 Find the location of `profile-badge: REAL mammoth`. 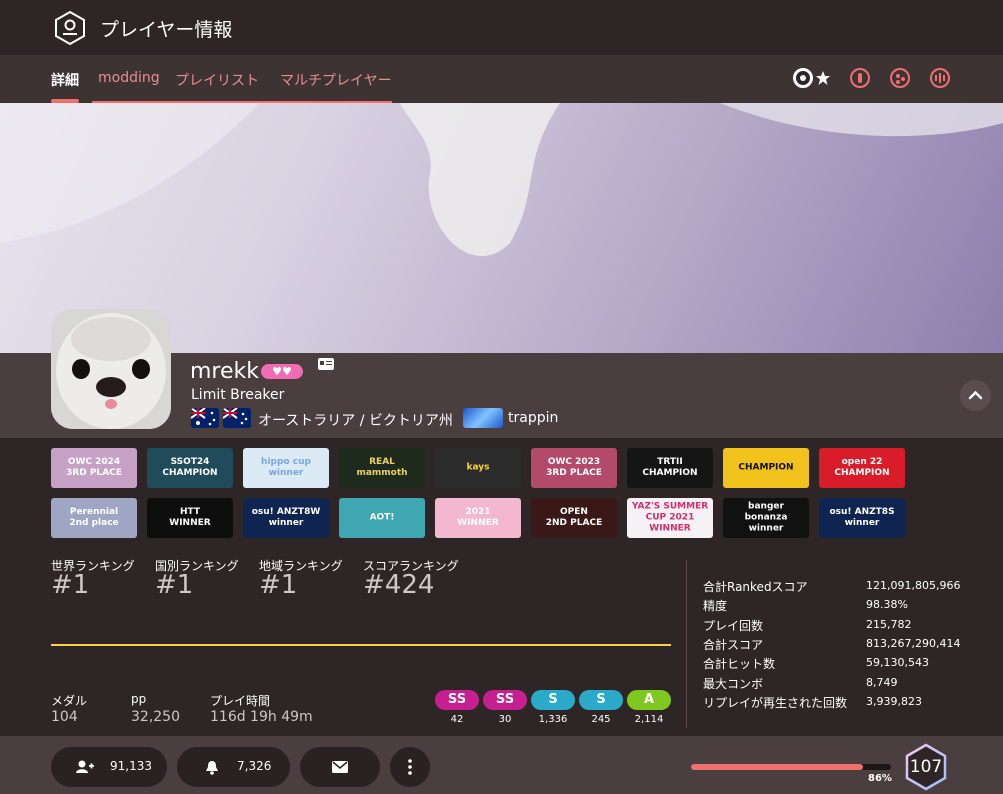

profile-badge: REAL mammoth is located at coordinates (382, 468).